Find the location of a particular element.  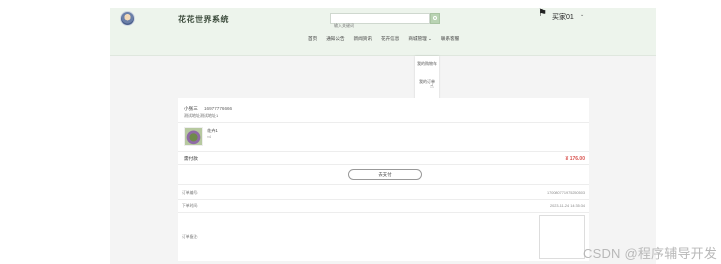

pointer-hand-icon: ☝ is located at coordinates (432, 87).